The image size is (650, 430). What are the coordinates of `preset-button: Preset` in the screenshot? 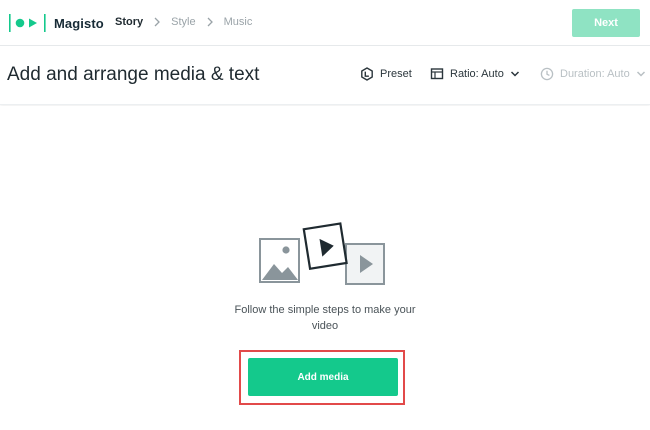 It's located at (386, 74).